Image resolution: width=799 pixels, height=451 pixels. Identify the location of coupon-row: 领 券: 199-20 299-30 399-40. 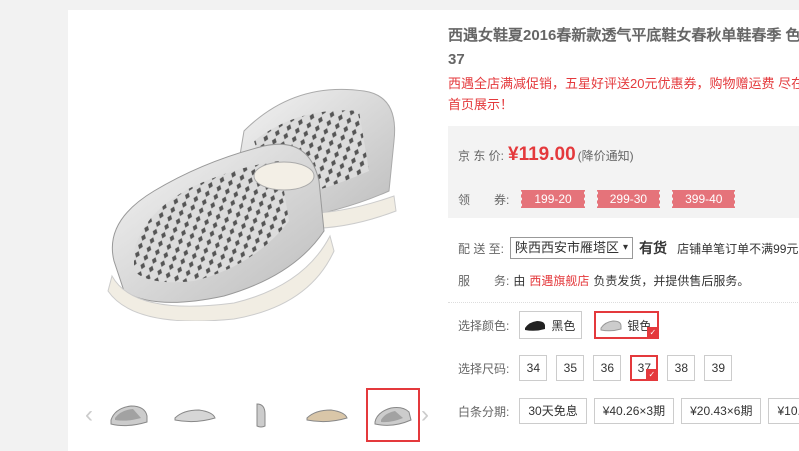
(602, 199).